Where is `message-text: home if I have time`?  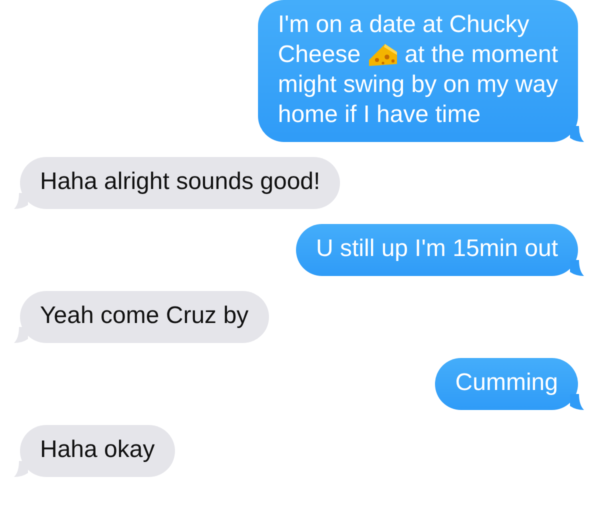
message-text: home if I have time is located at coordinates (379, 115).